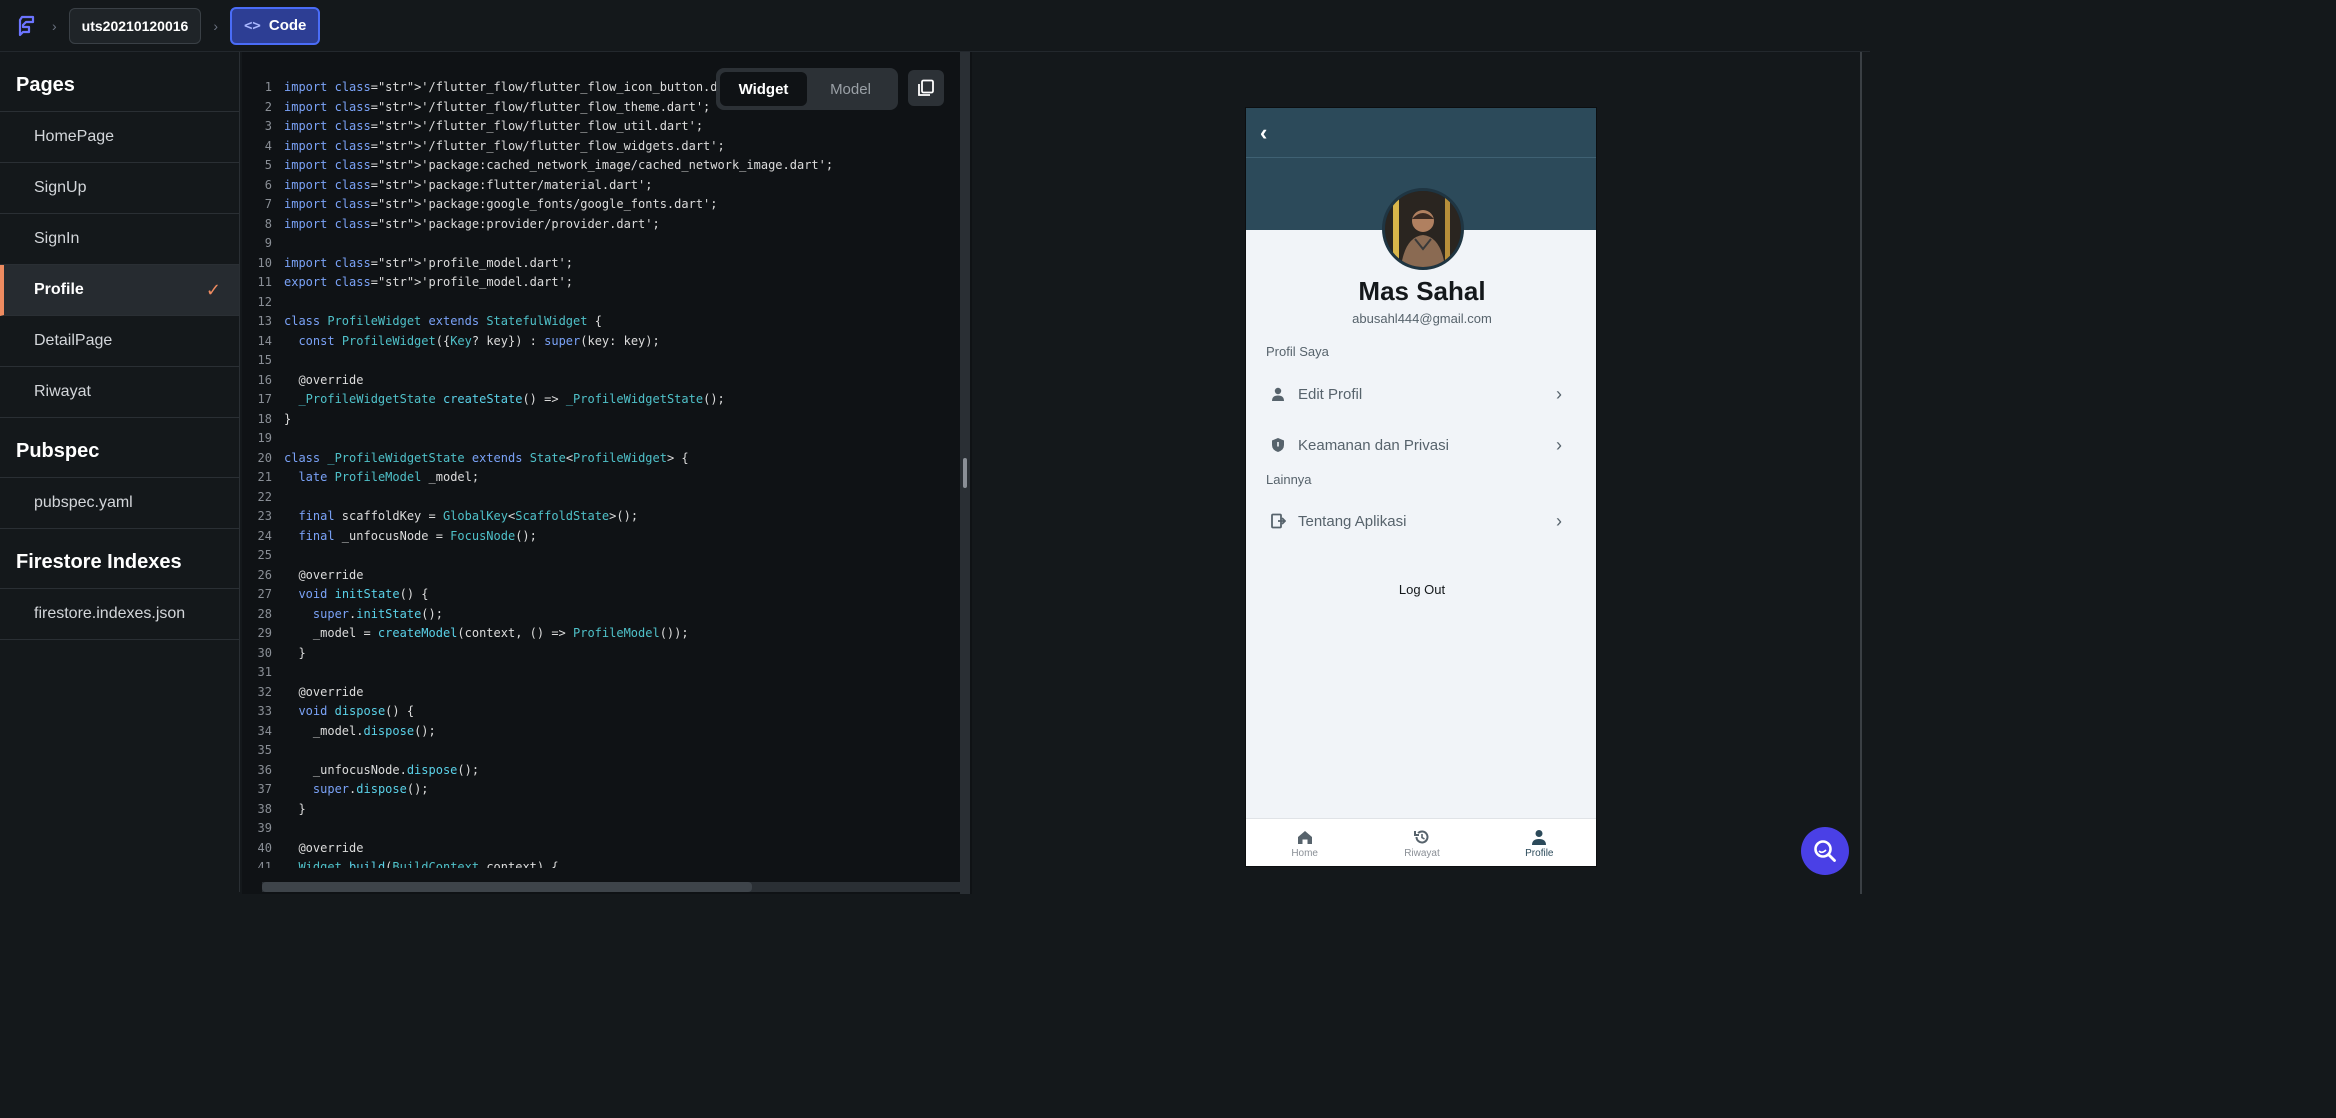 The image size is (2336, 1118). I want to click on line-number: 36, so click(264, 769).